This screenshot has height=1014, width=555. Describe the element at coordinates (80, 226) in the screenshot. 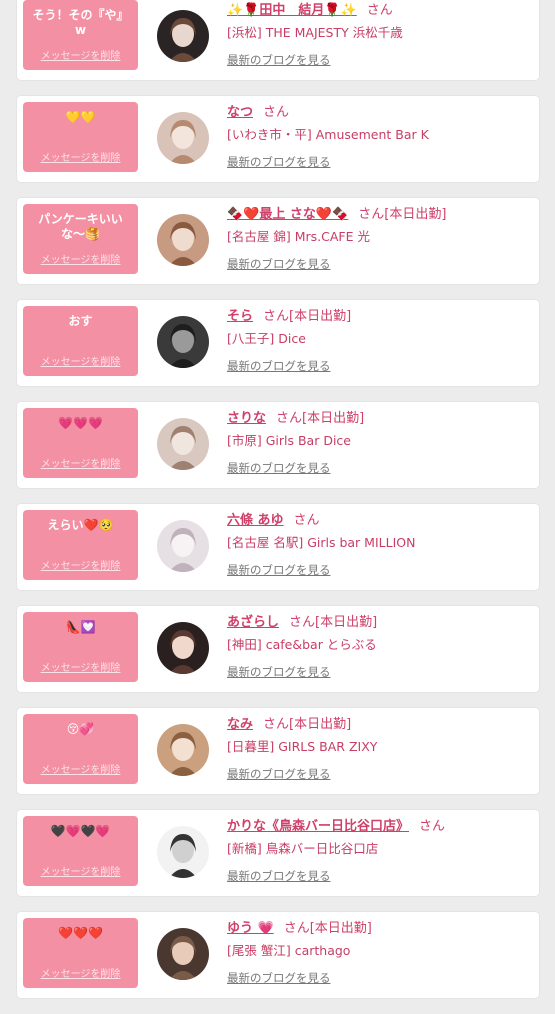

I see `message-text: パンケーキいいな〜🥞` at that location.